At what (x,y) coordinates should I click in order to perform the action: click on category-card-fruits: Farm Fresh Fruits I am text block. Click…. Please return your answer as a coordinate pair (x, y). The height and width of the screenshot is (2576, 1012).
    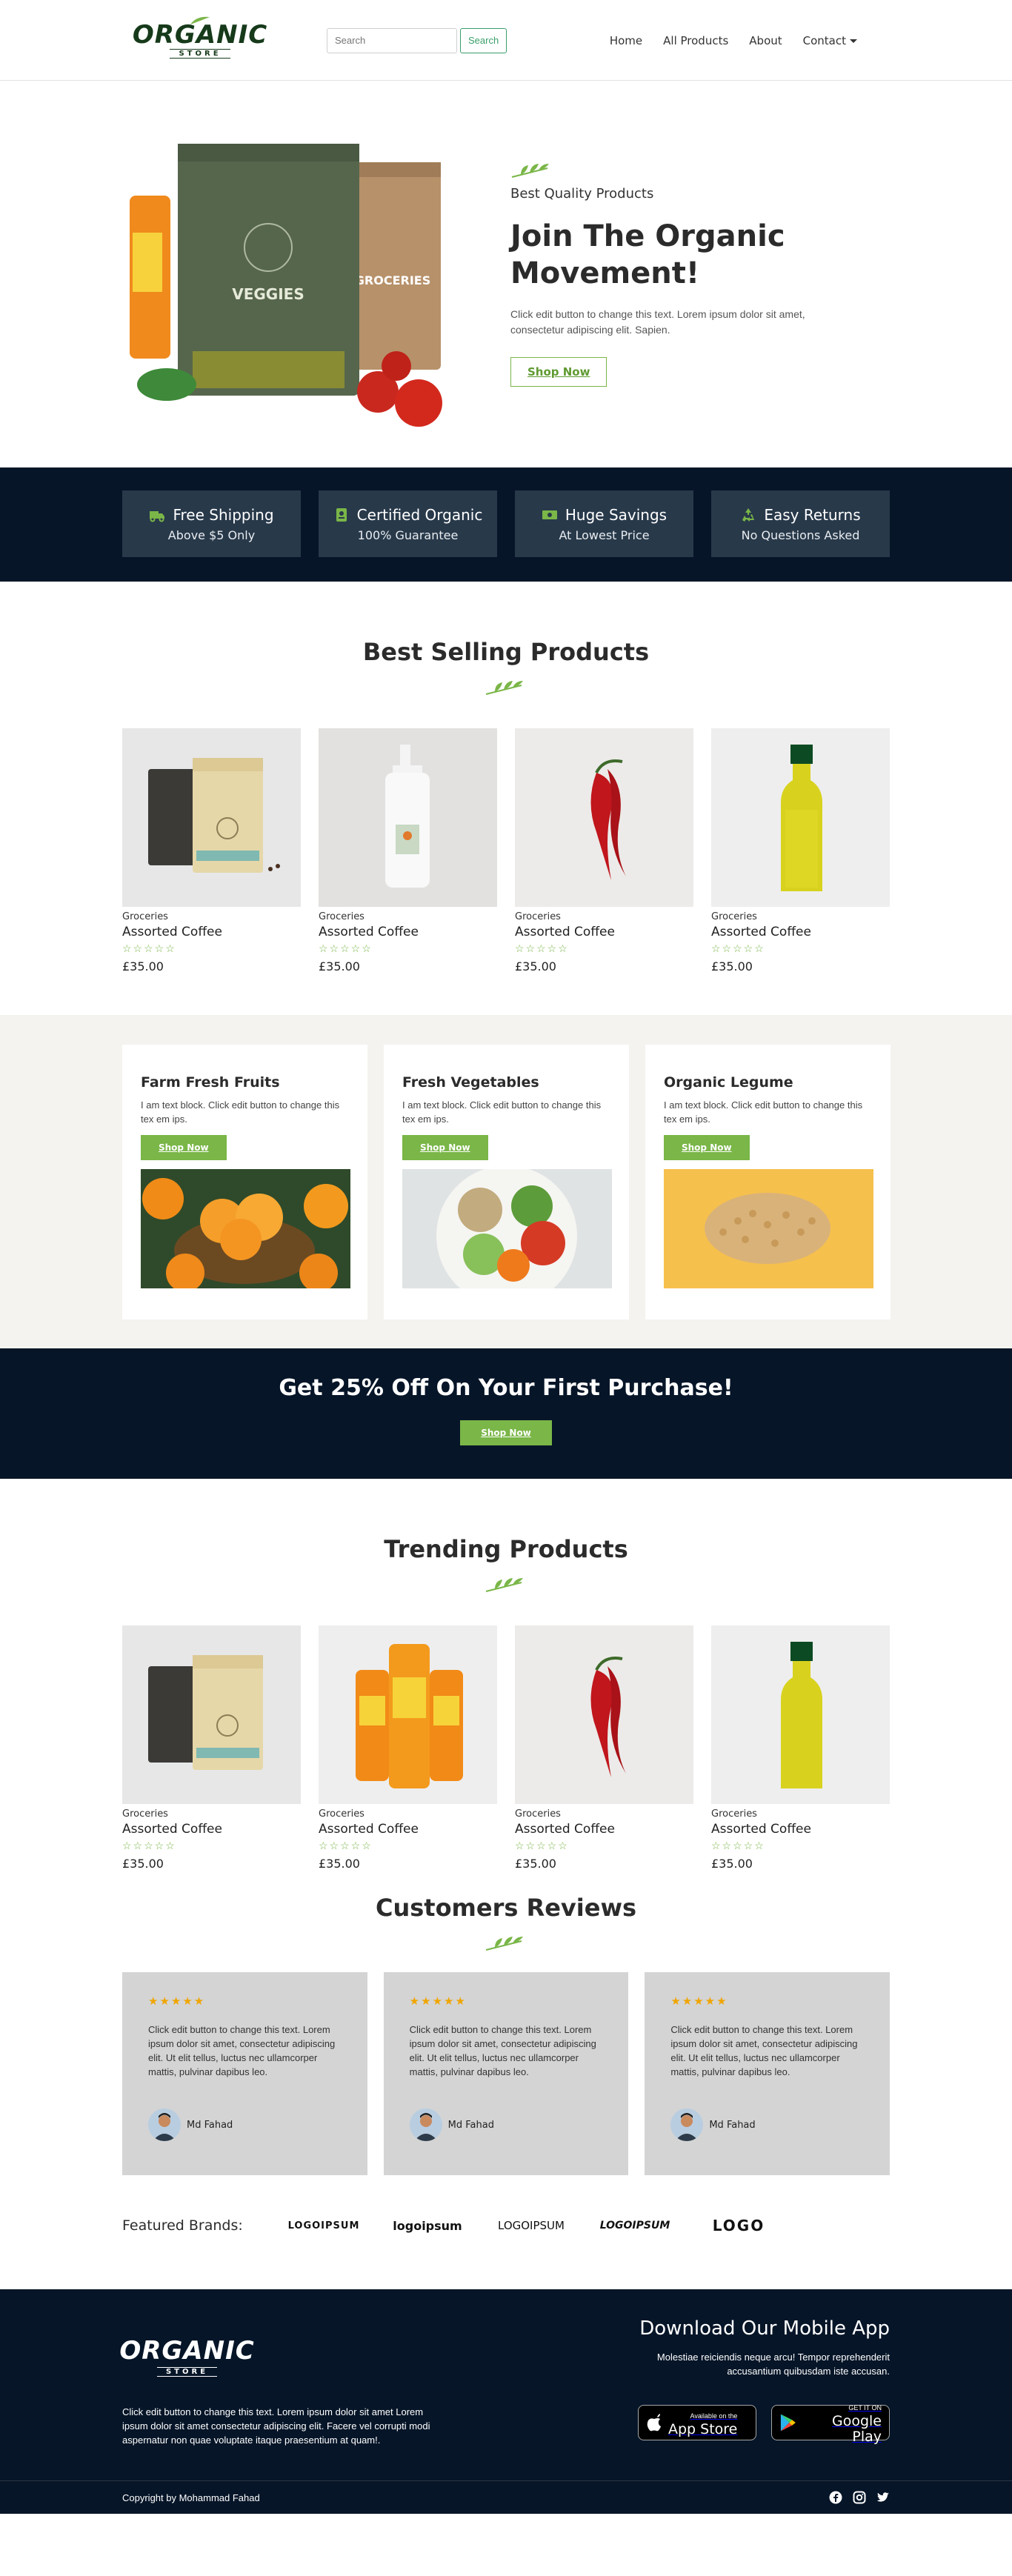
    Looking at the image, I should click on (244, 1182).